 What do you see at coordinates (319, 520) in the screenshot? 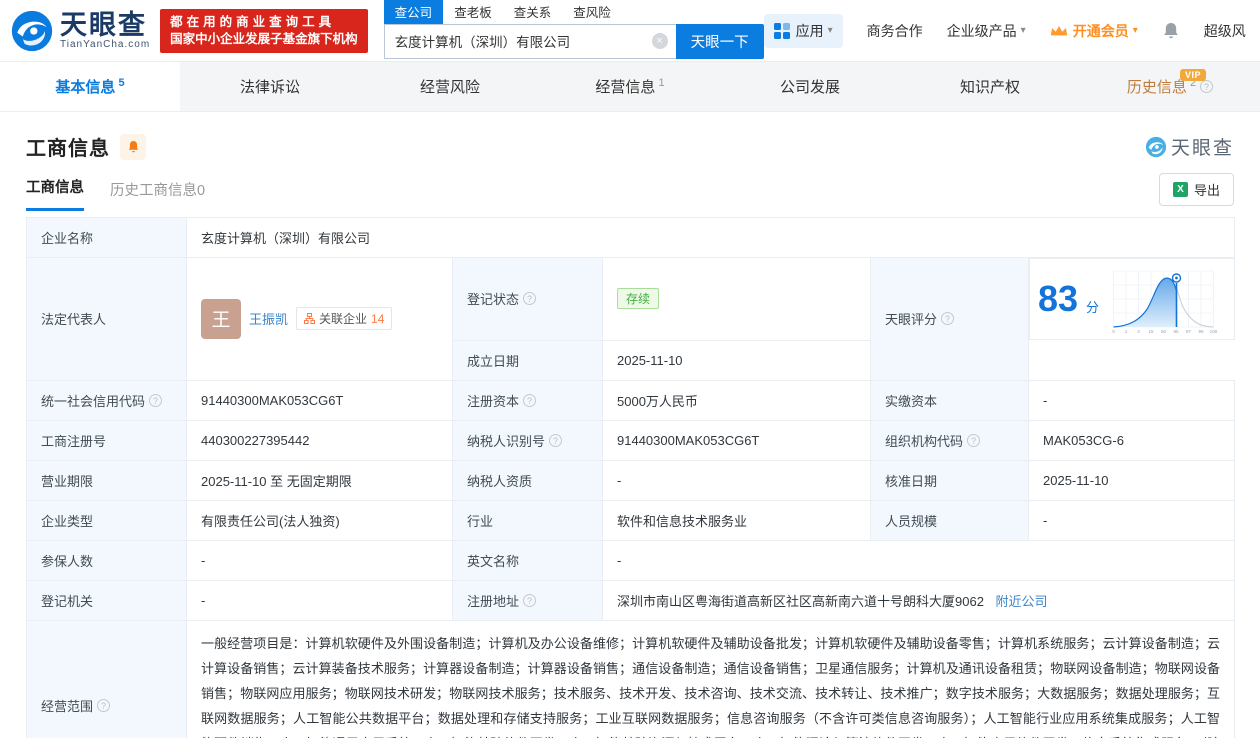
I see `company-type-value: 有限责任公司(法人独资)` at bounding box center [319, 520].